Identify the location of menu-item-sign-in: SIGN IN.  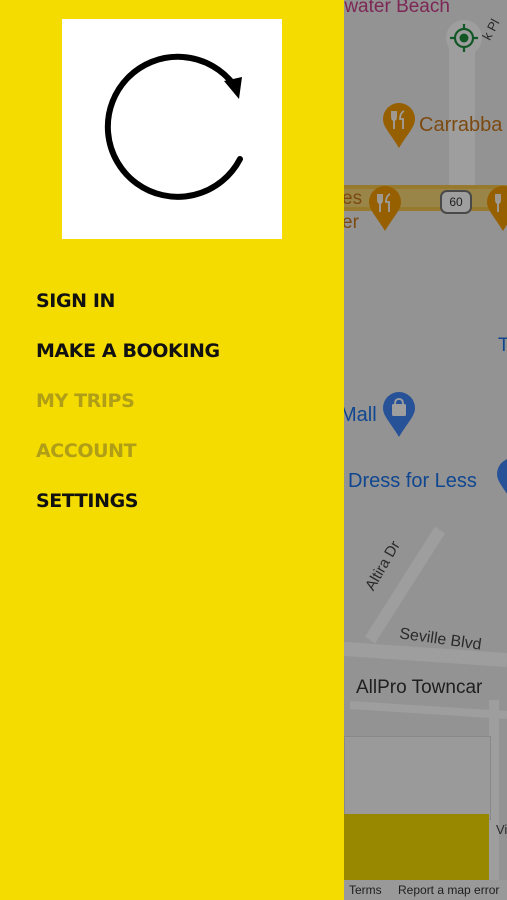
(128, 303).